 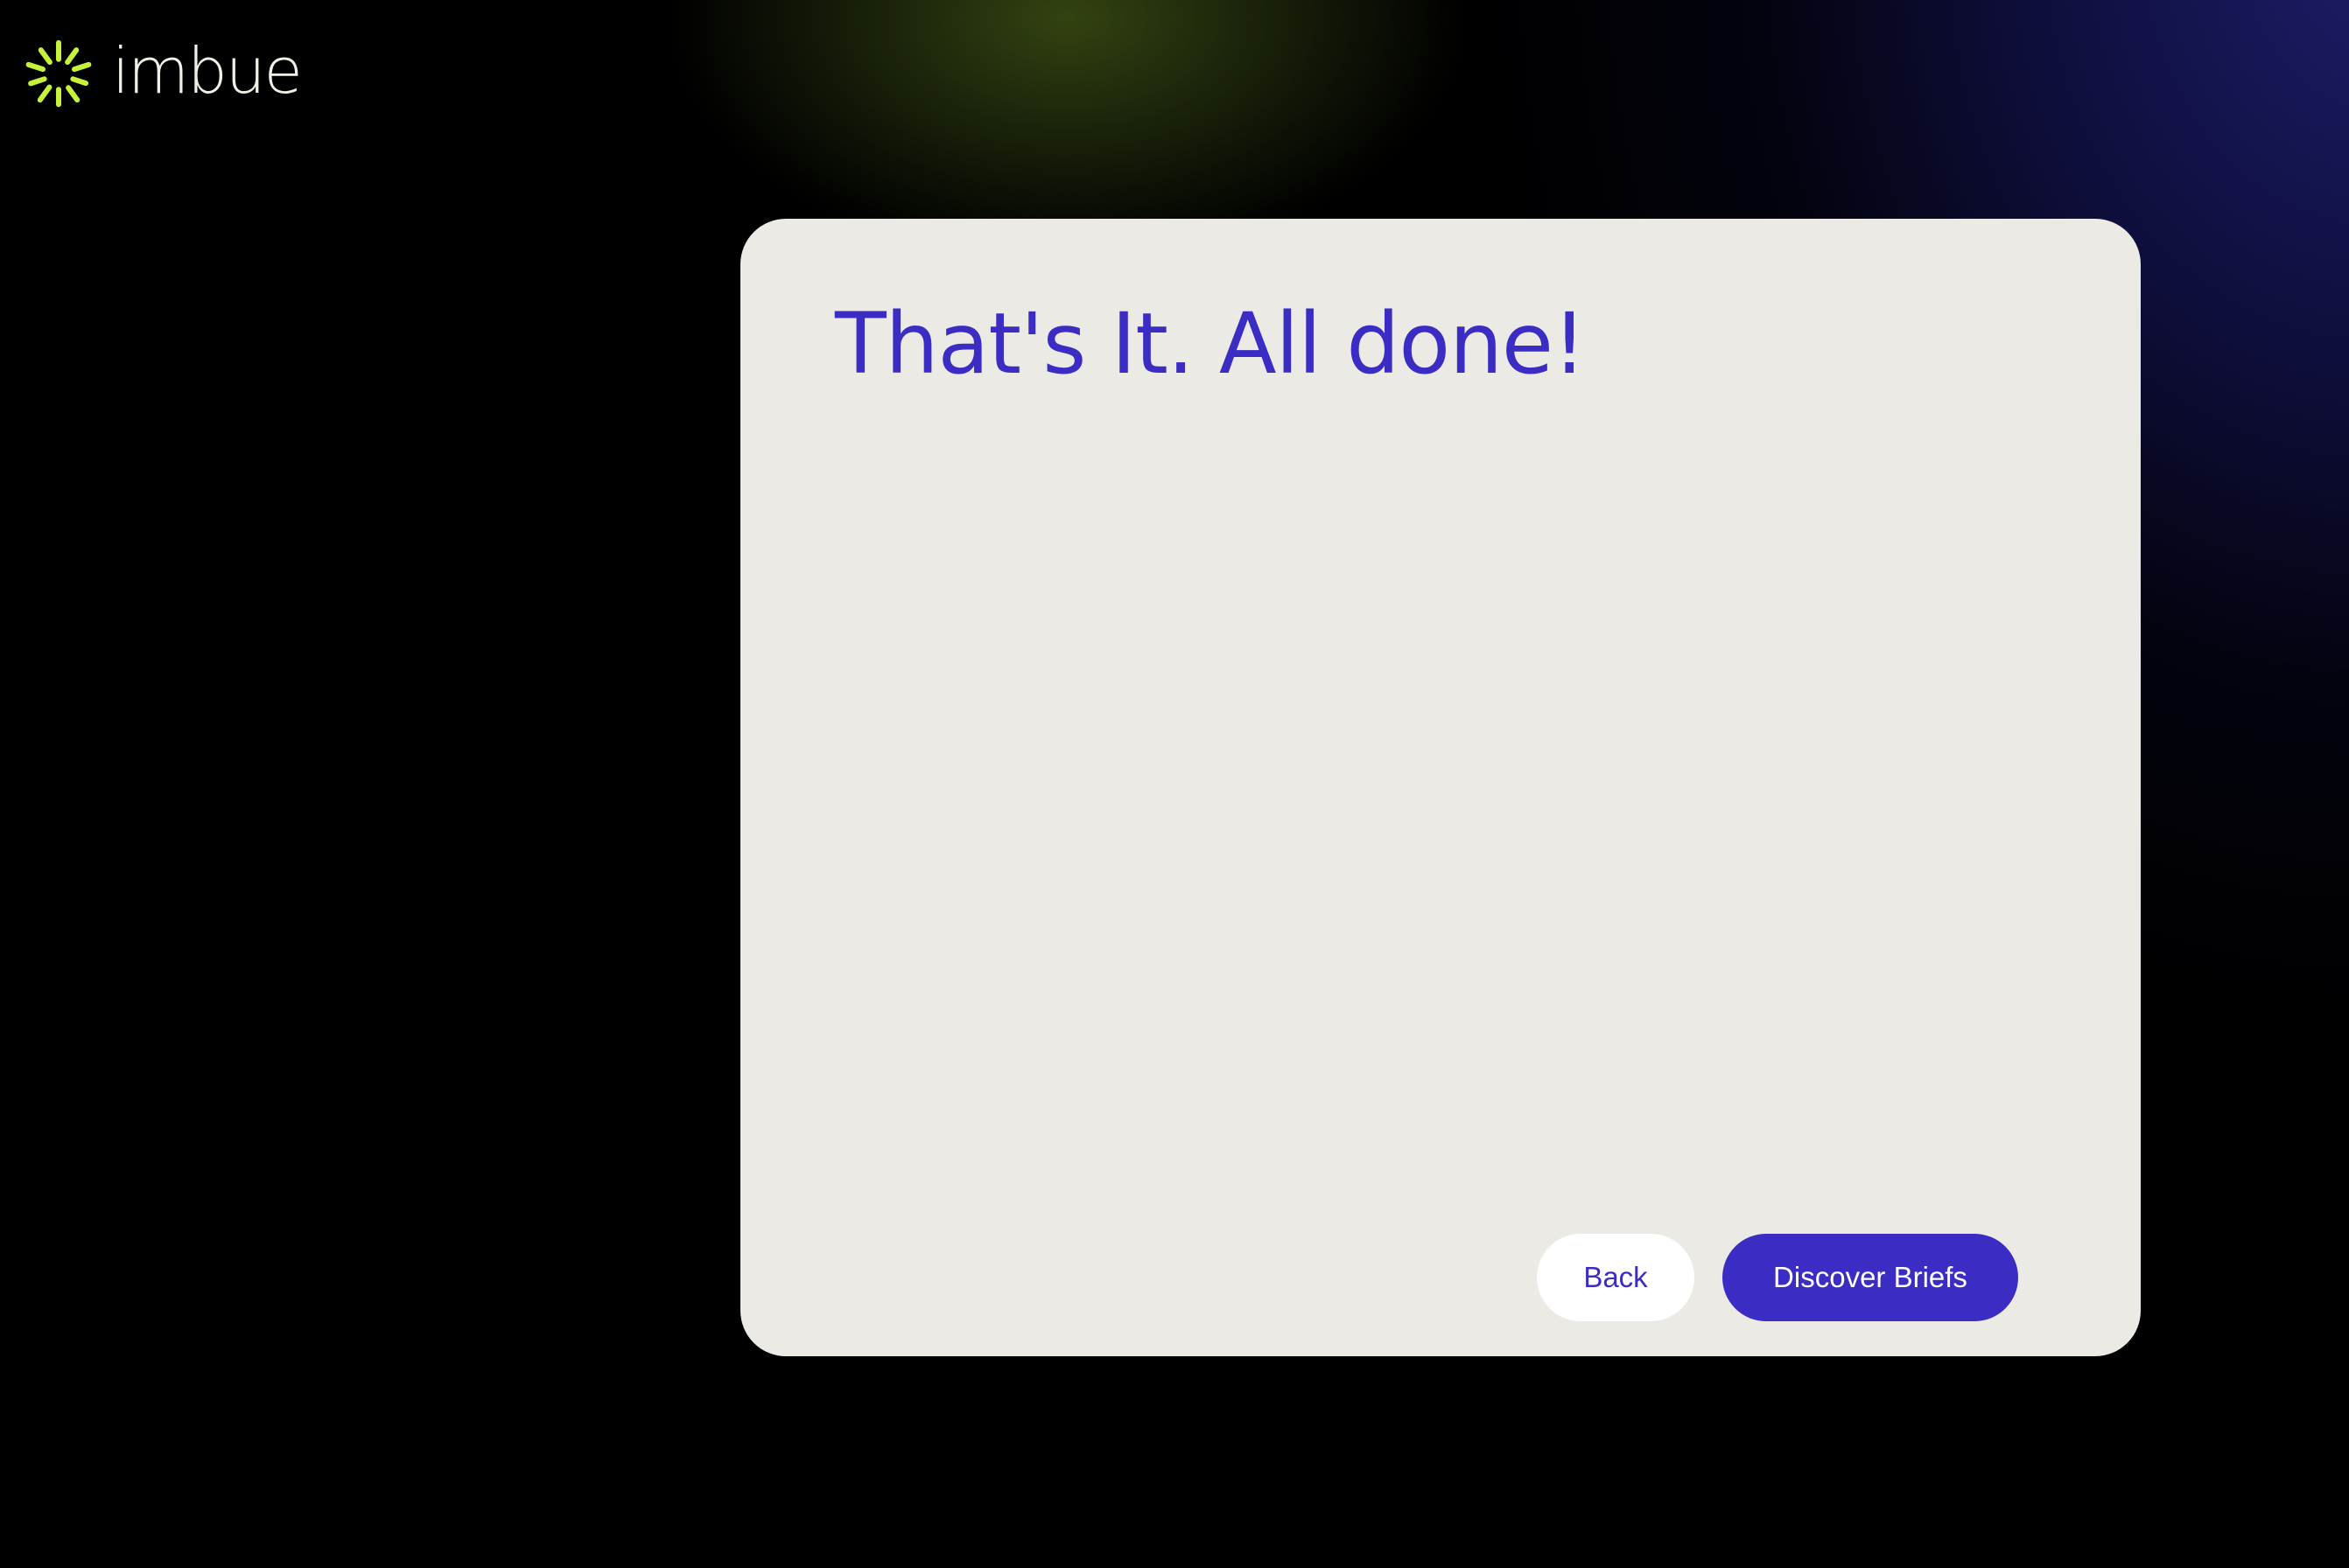 I want to click on sunburst-logo-icon, so click(x=59, y=73).